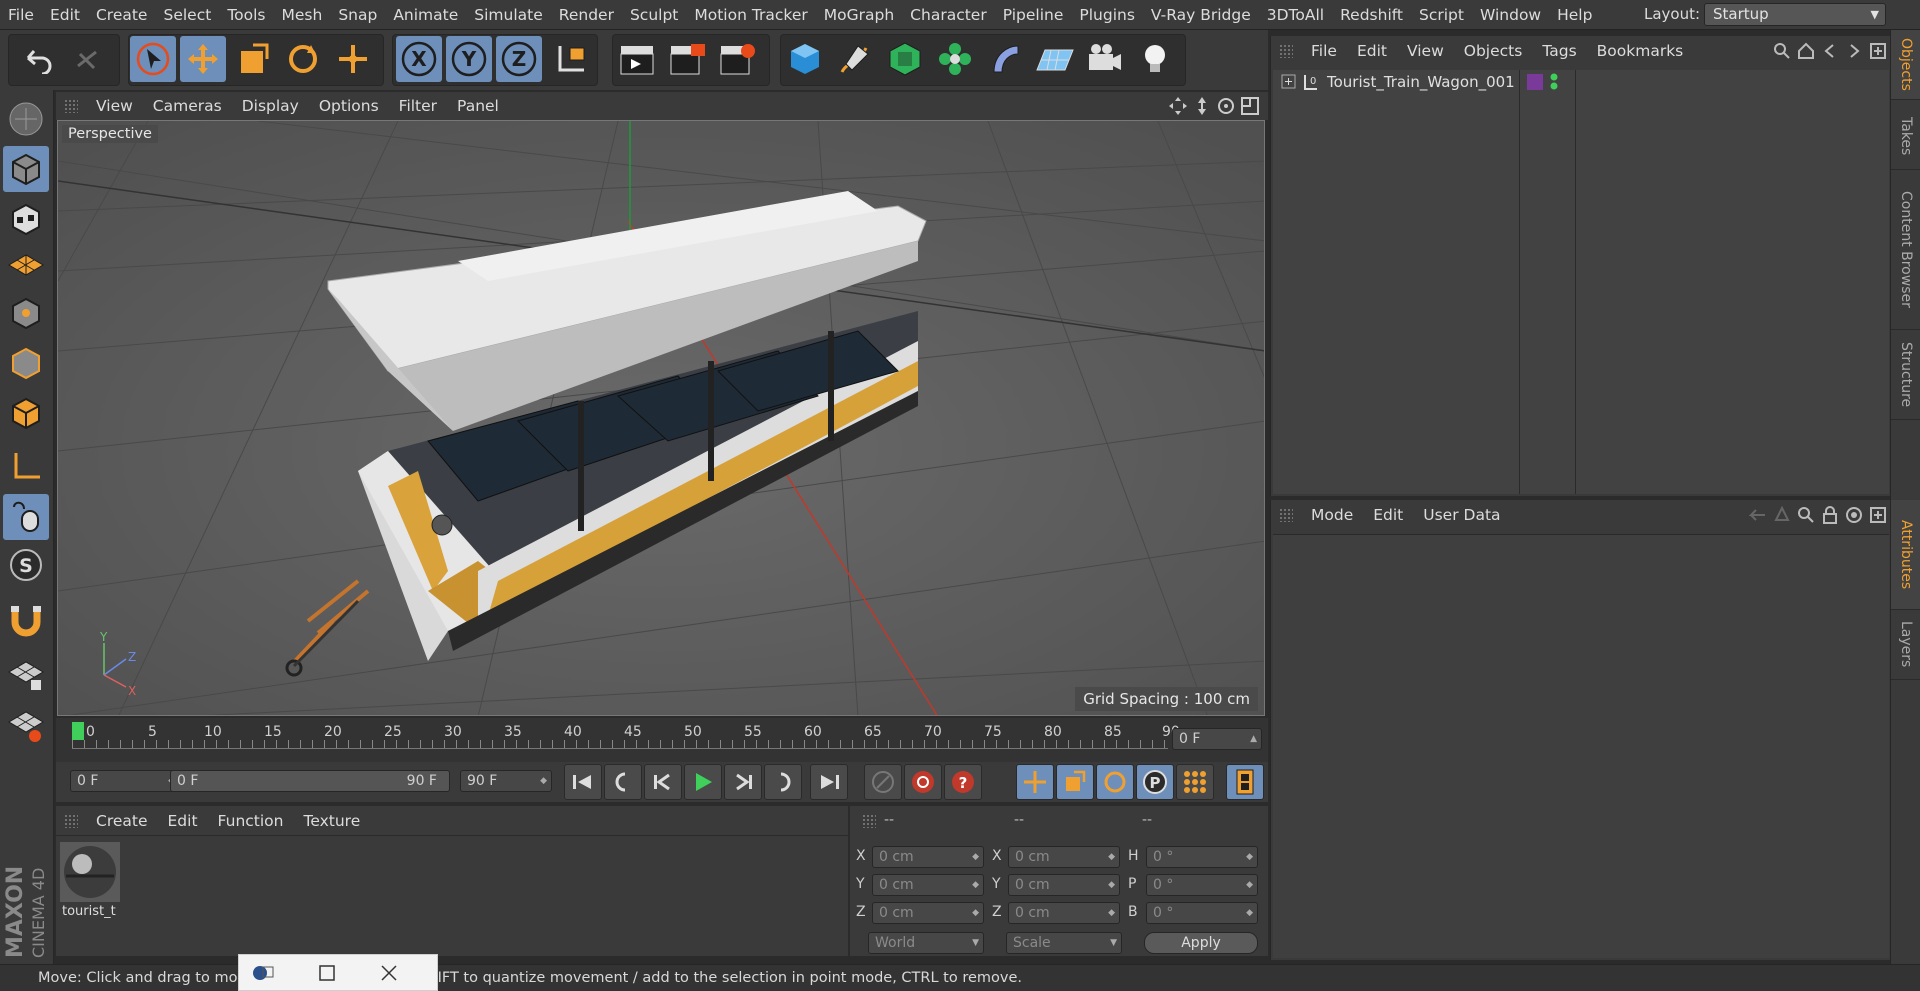 The height and width of the screenshot is (991, 1920). Describe the element at coordinates (65, 15) in the screenshot. I see `menu-edit: Edit` at that location.